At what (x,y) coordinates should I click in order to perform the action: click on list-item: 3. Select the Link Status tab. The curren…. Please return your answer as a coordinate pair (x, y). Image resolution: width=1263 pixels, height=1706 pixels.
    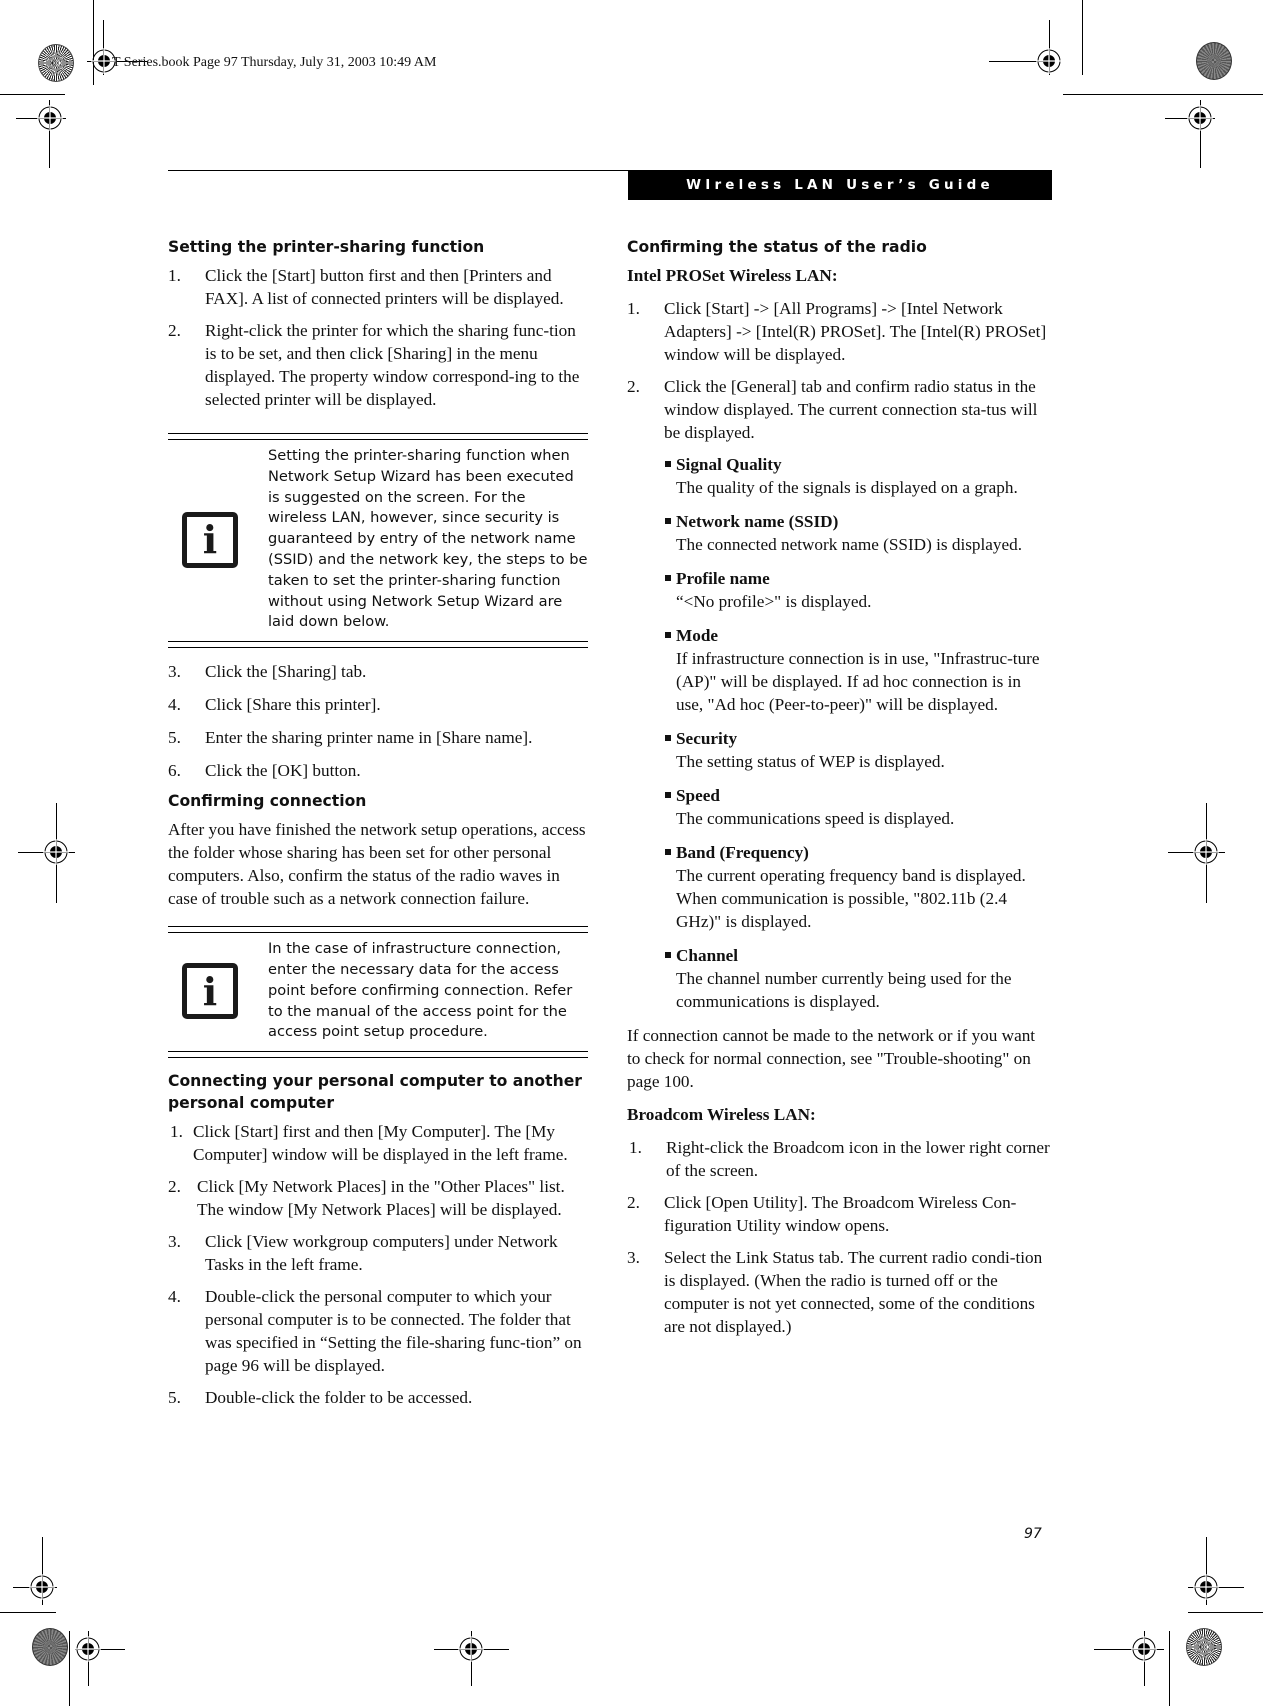
    Looking at the image, I should click on (835, 1292).